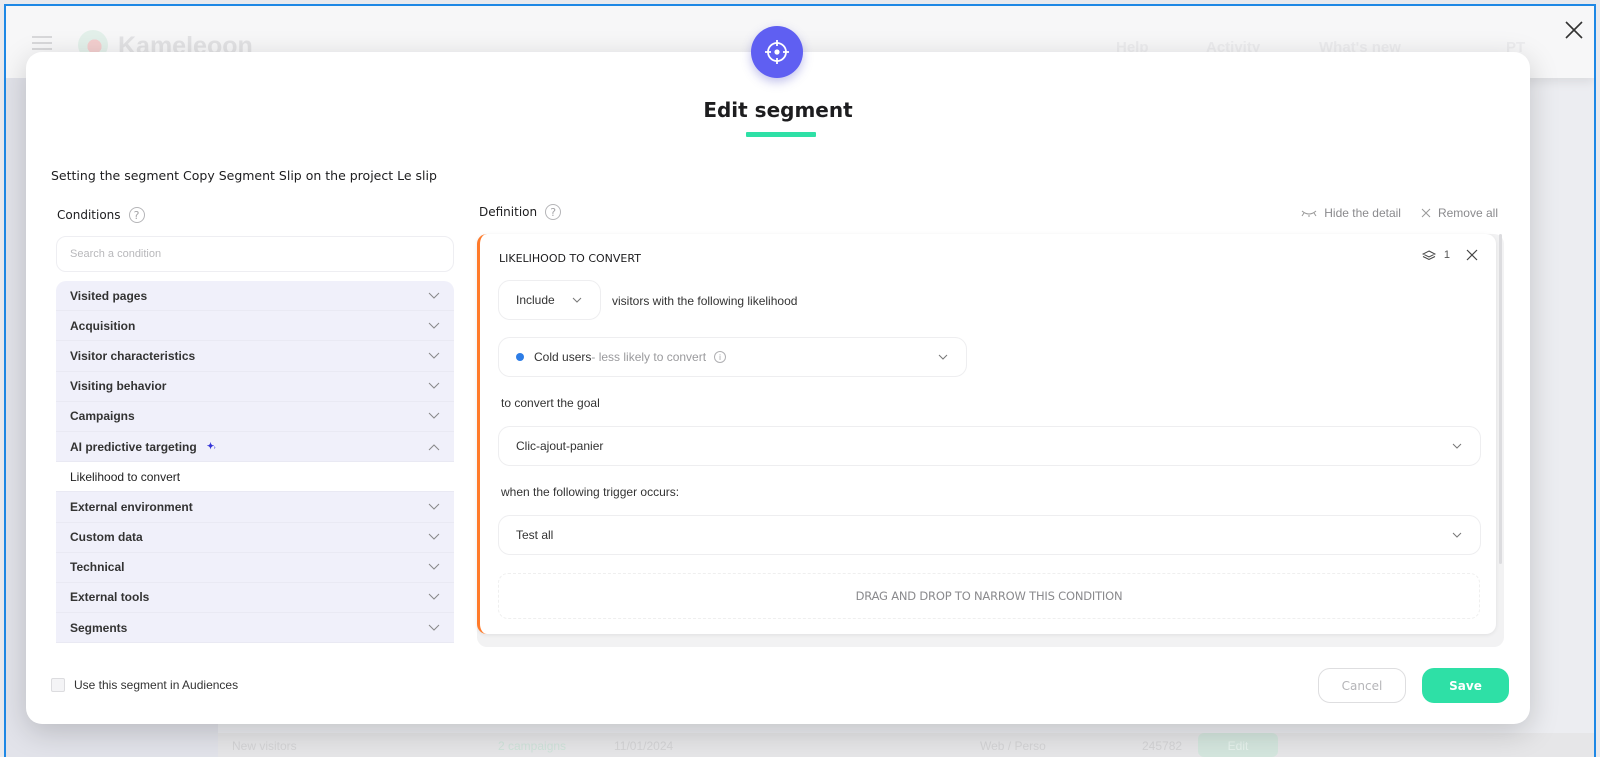 The height and width of the screenshot is (757, 1600). I want to click on condition-label: Campaigns, so click(102, 416).